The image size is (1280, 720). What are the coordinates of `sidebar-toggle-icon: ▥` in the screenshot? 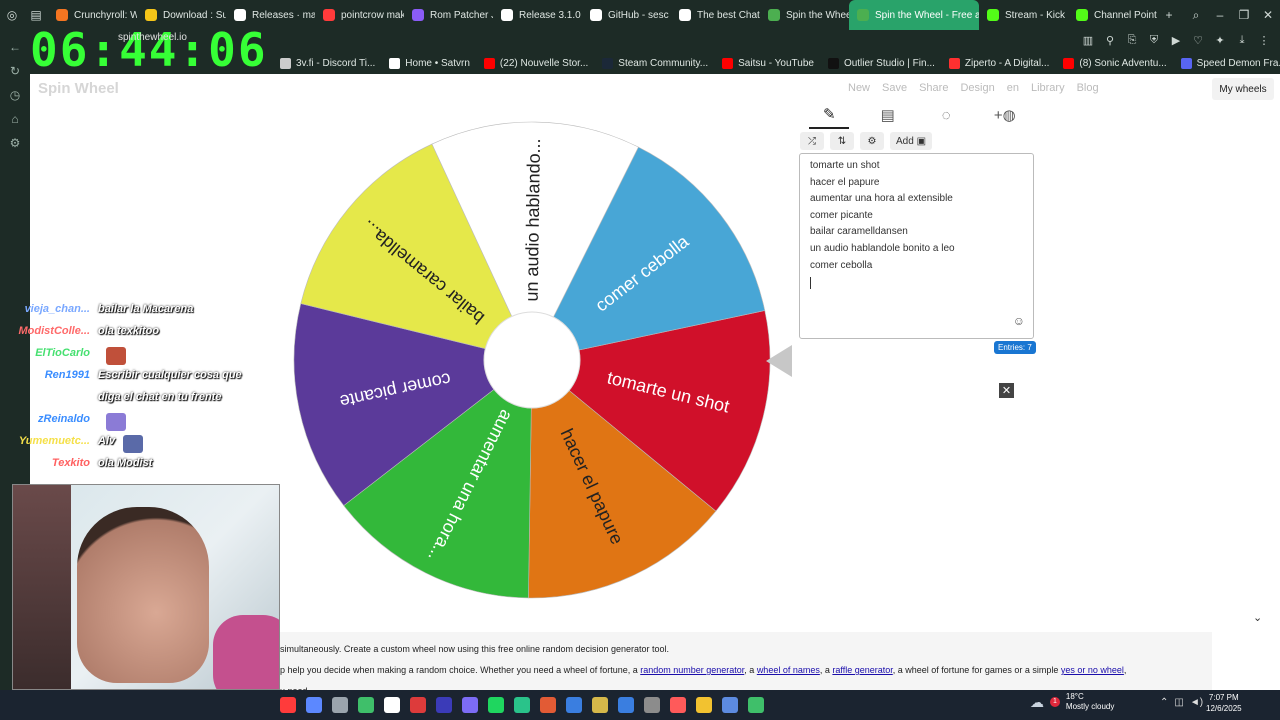 It's located at (1088, 40).